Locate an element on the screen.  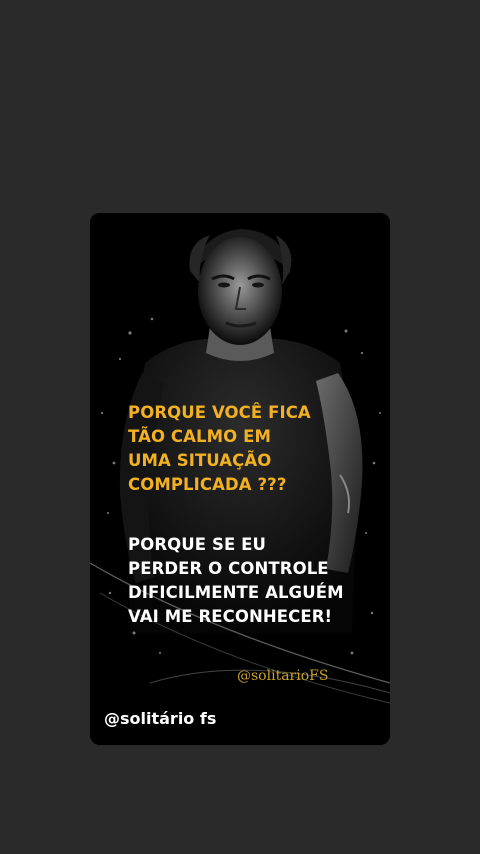
question-line: UMA SITUAÇÃO is located at coordinates (200, 460).